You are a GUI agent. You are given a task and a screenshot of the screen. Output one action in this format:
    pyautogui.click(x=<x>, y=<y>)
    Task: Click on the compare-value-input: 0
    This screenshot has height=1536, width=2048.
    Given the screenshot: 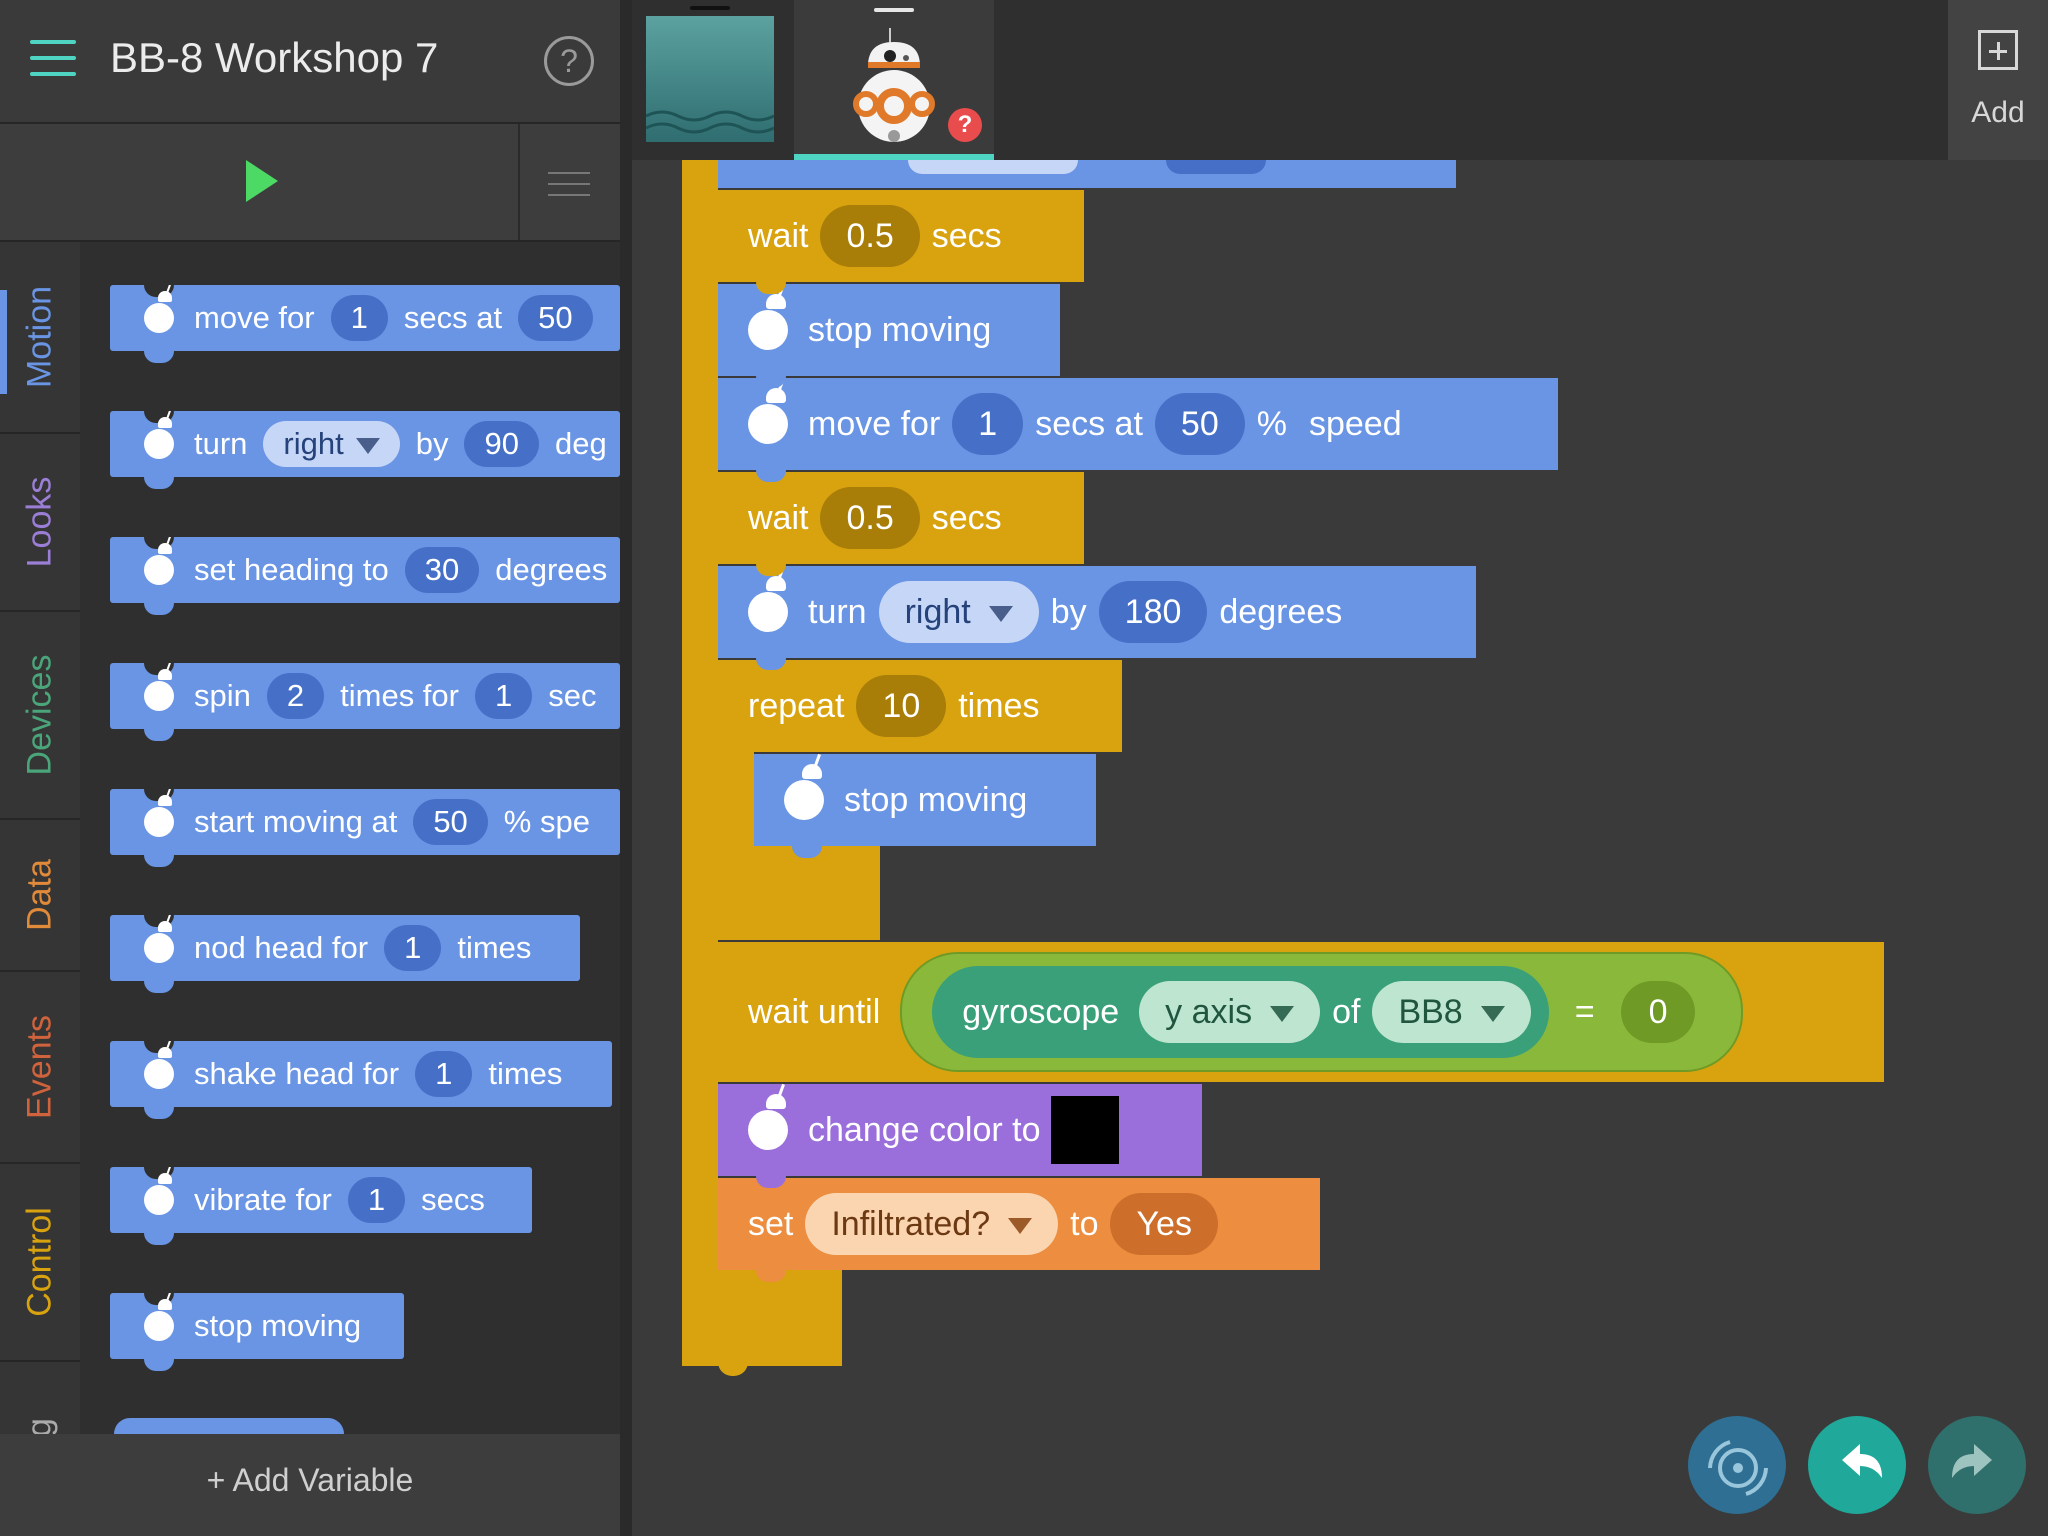 What is the action you would take?
    pyautogui.click(x=1658, y=1012)
    